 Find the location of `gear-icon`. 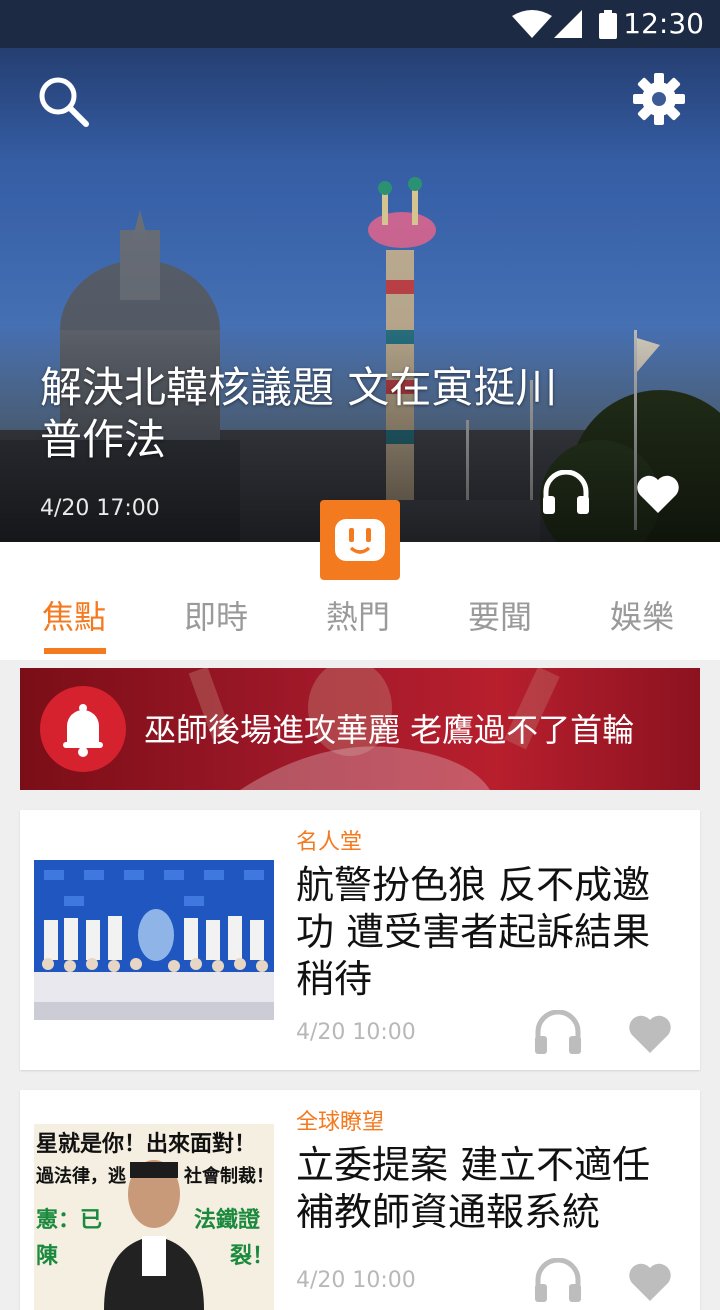

gear-icon is located at coordinates (659, 99).